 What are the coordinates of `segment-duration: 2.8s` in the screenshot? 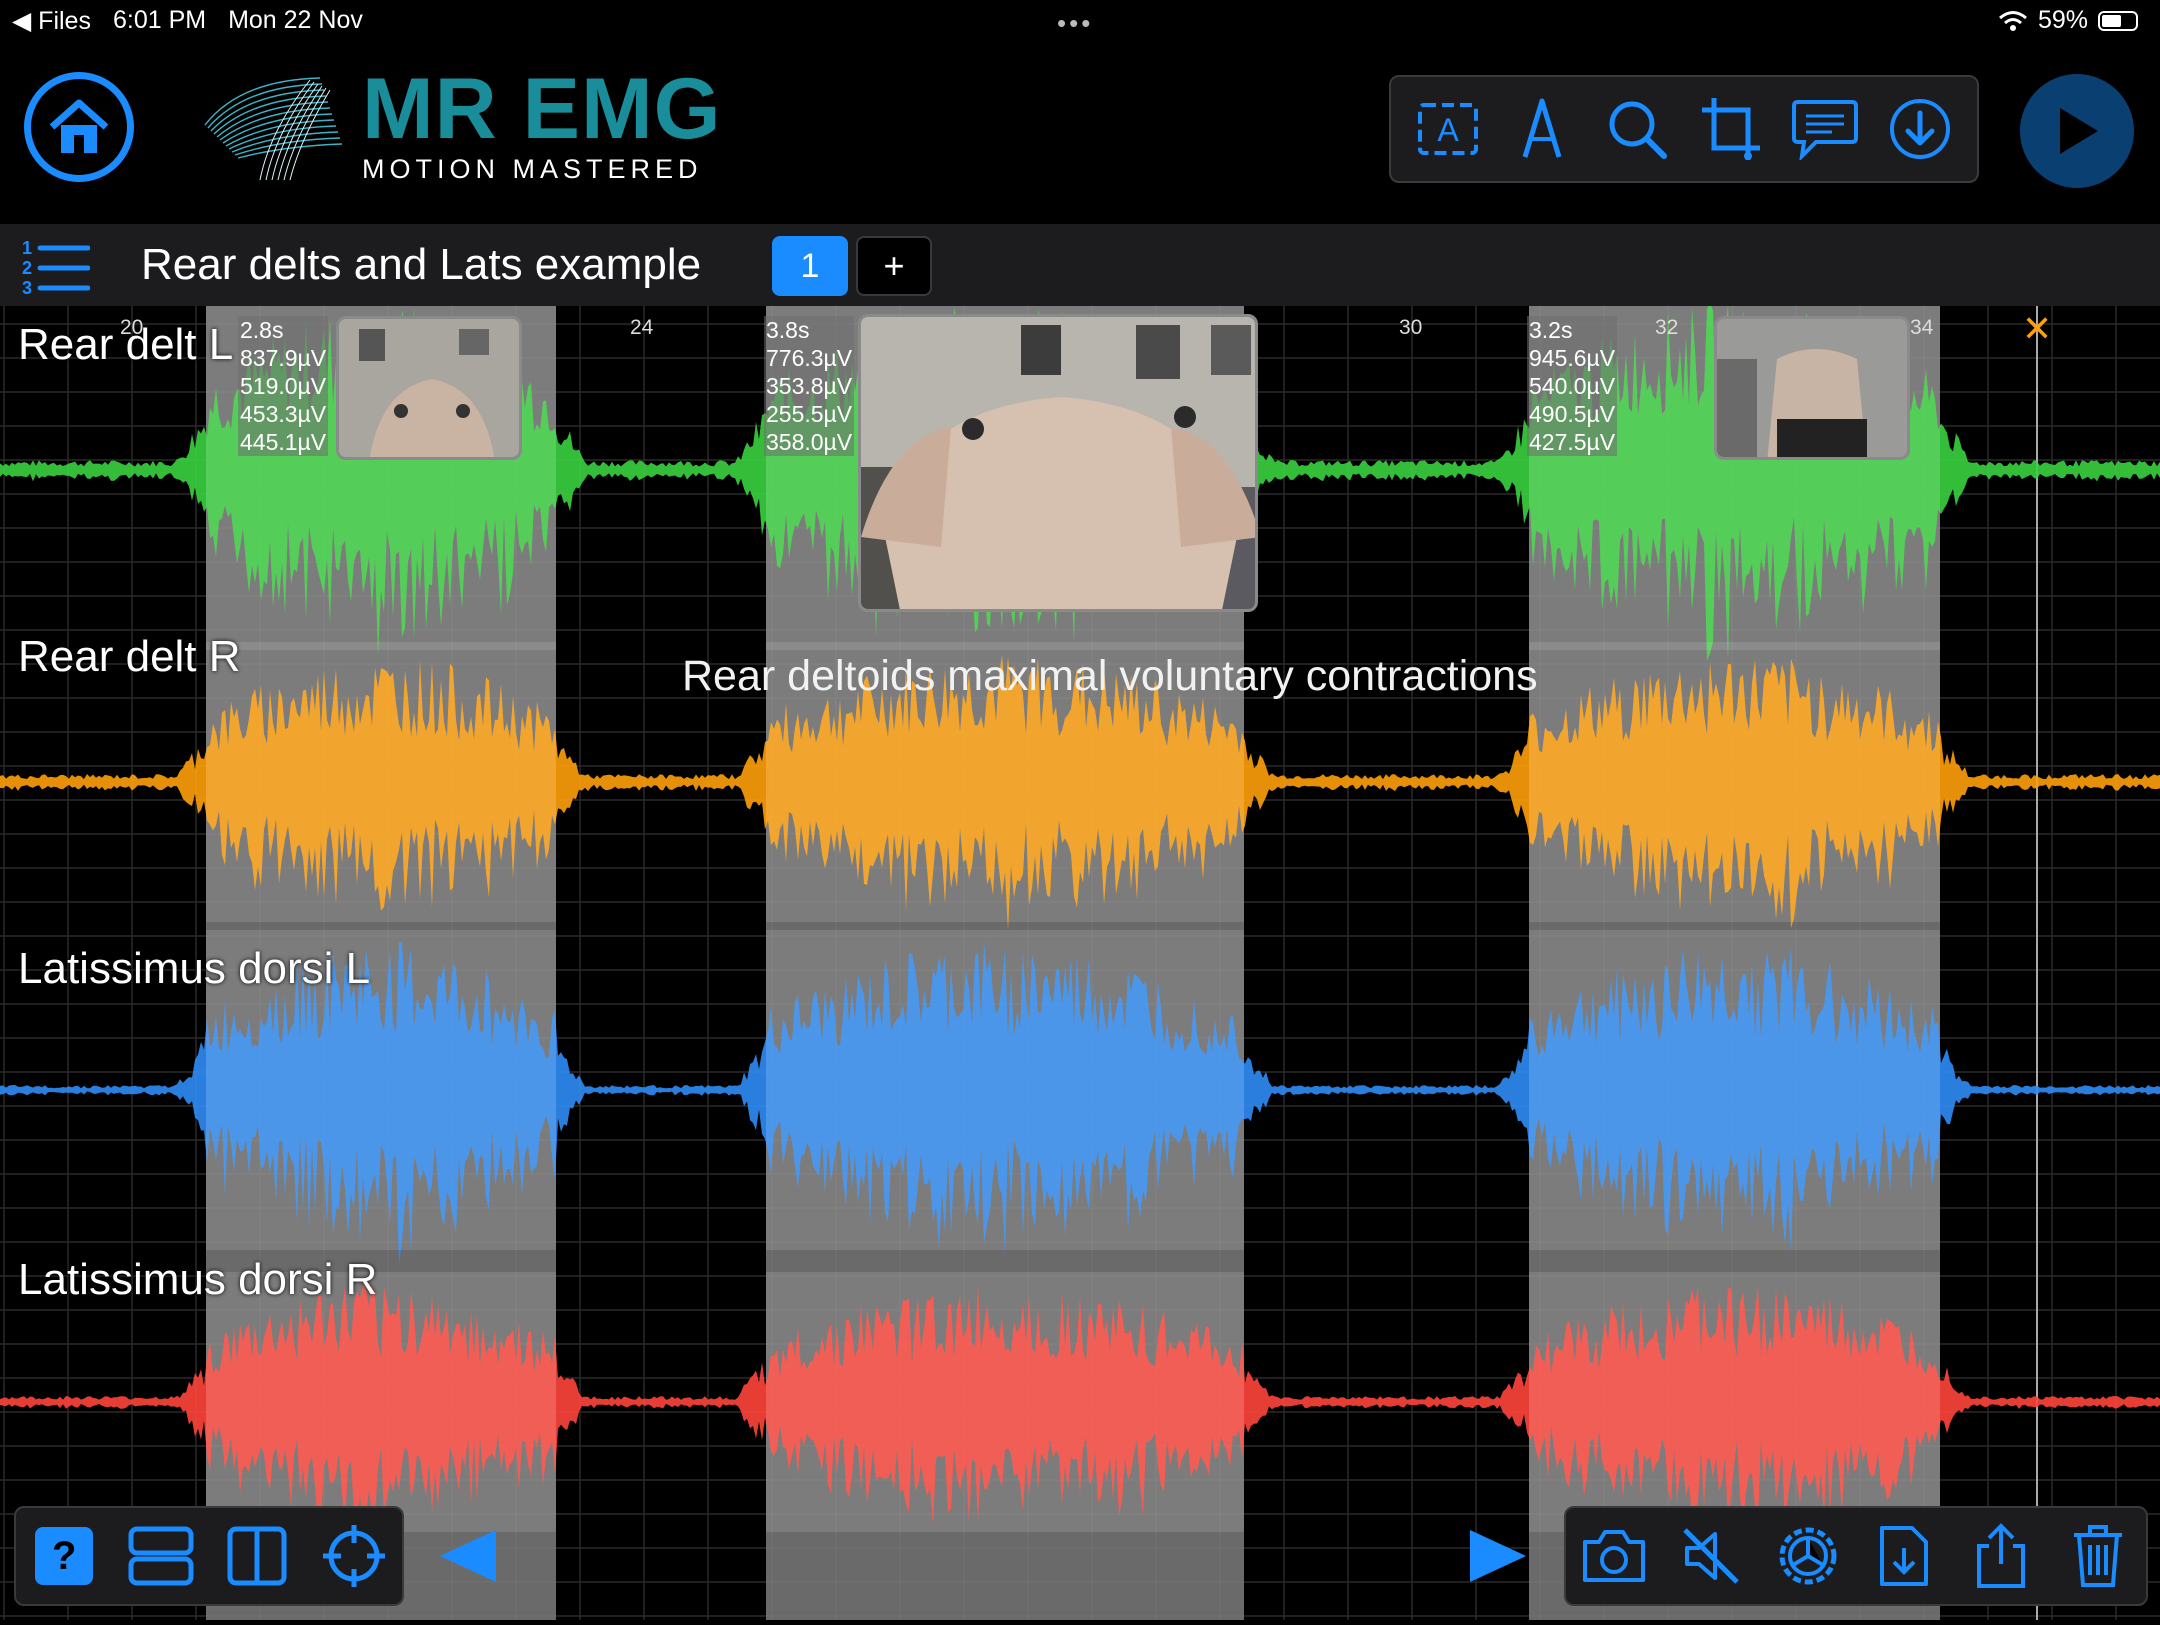 It's located at (262, 330).